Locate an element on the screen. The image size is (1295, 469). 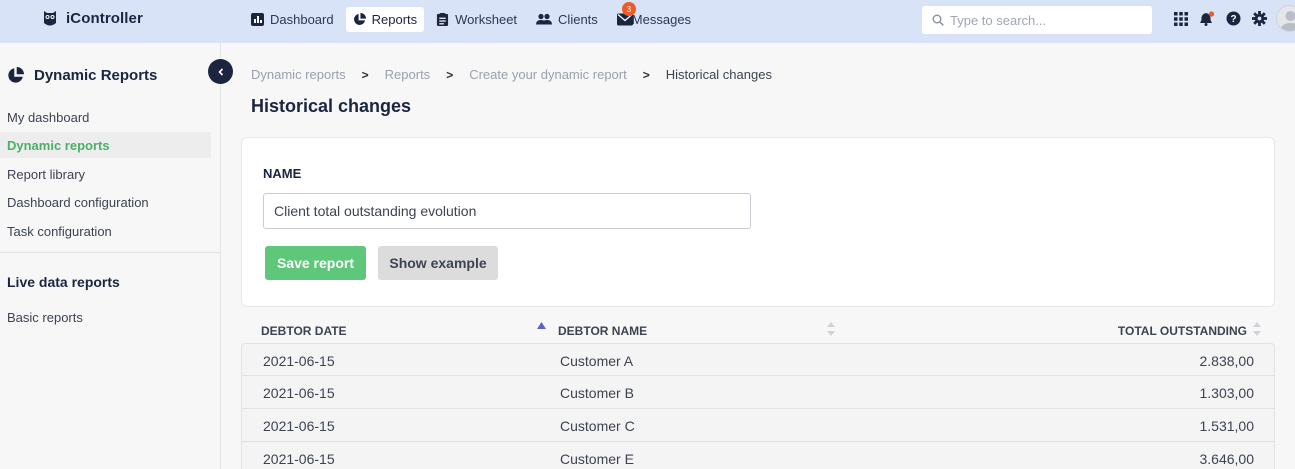
breadcrumb-create-report: Create your dynamic report is located at coordinates (548, 74).